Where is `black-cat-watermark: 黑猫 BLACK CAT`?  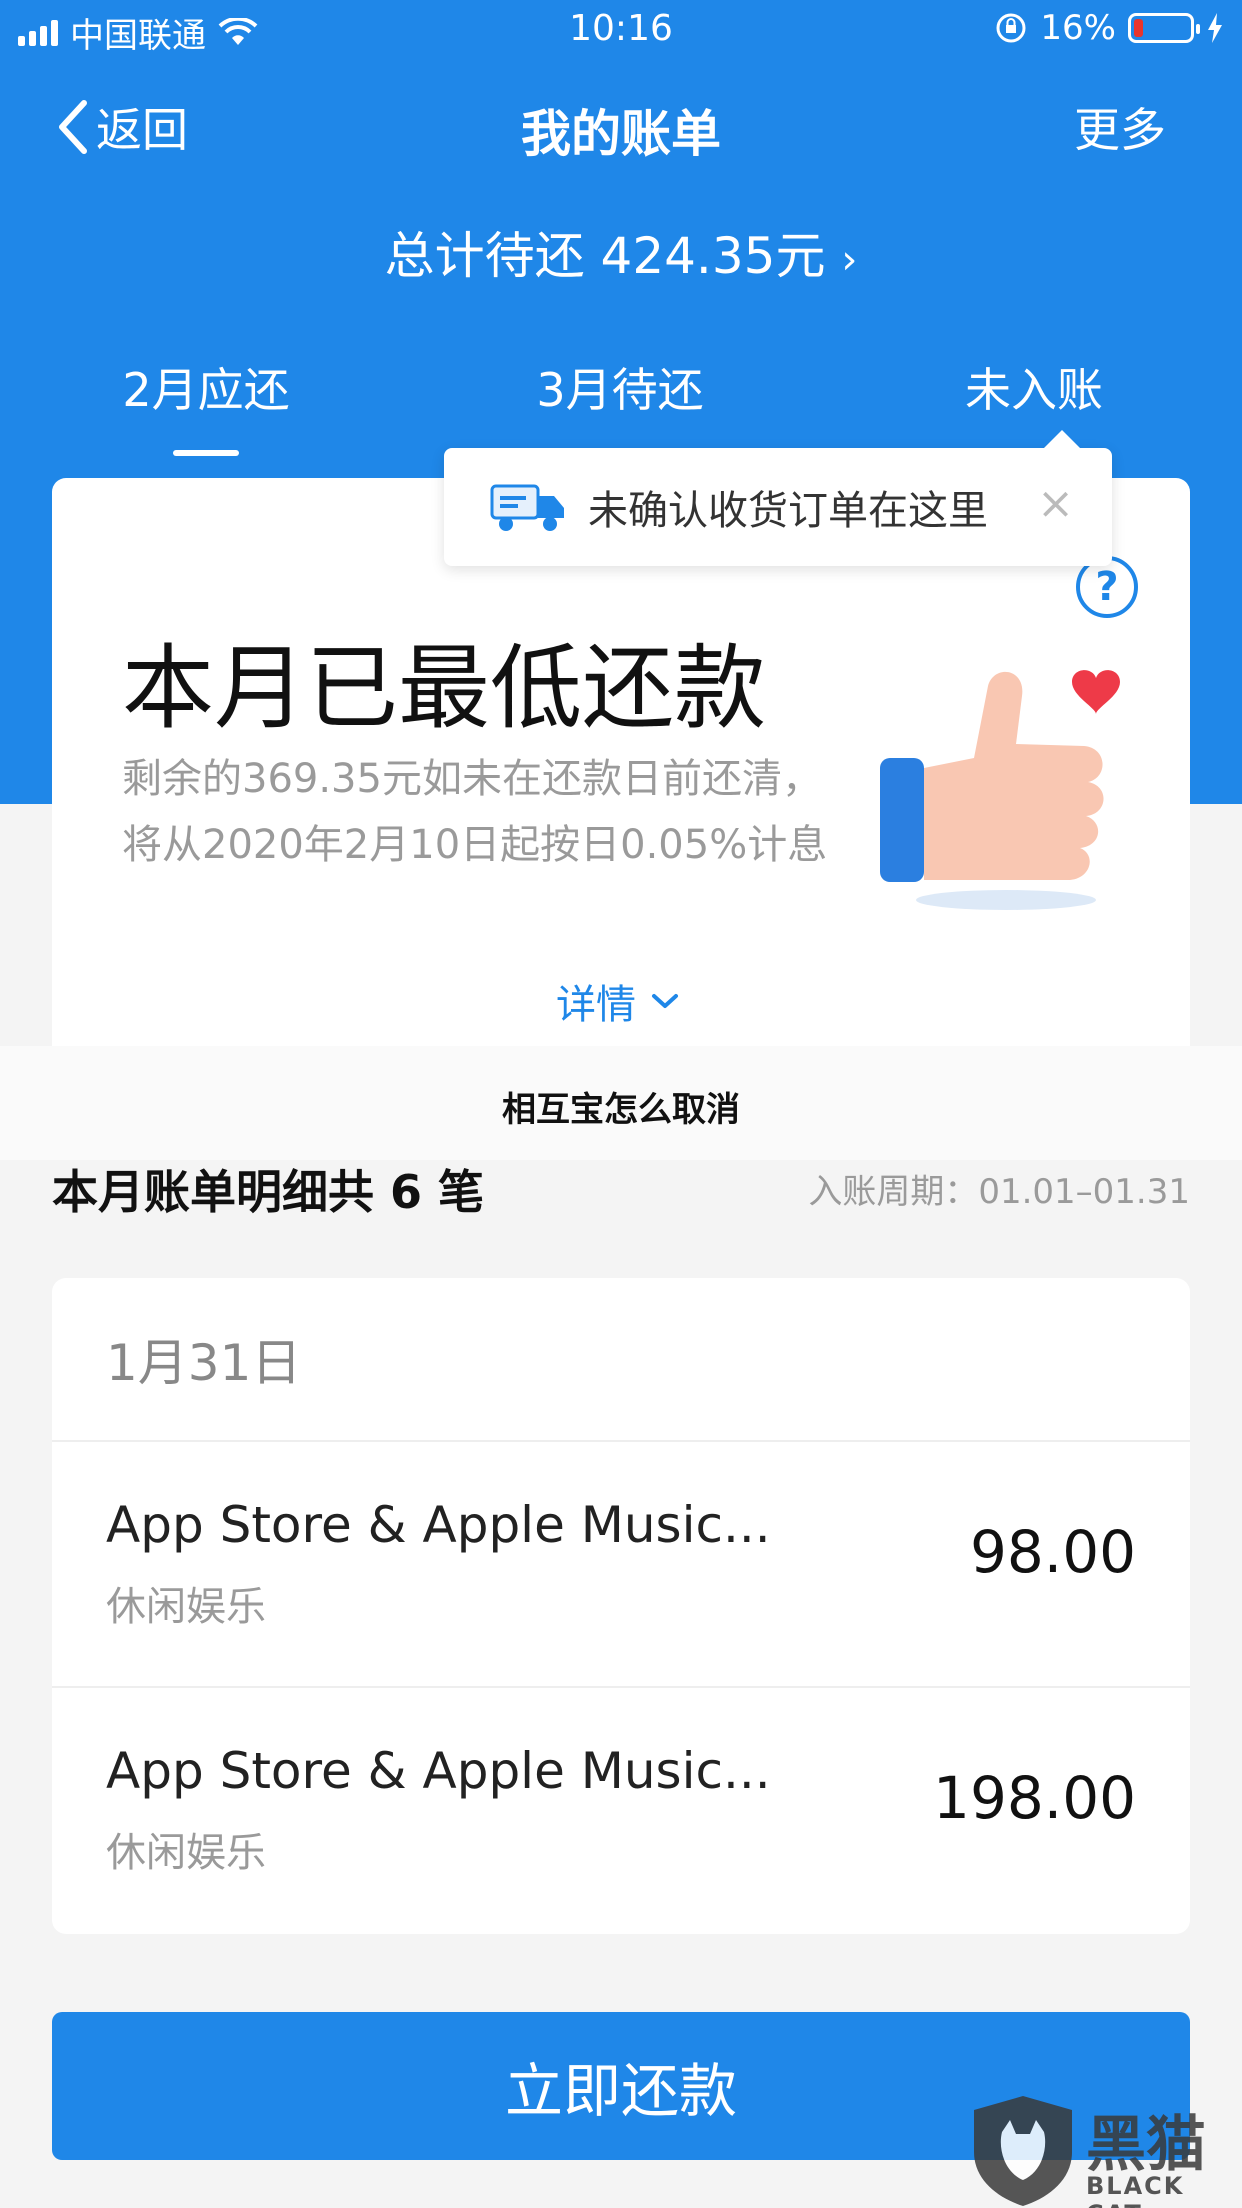 black-cat-watermark: 黑猫 BLACK CAT is located at coordinates (1103, 2150).